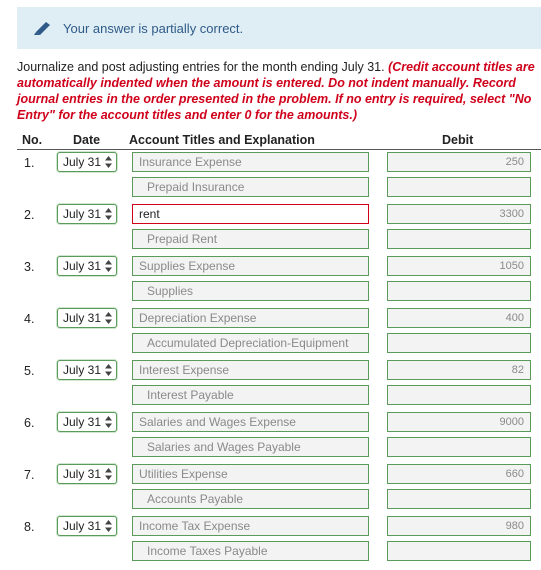 This screenshot has height=570, width=541. I want to click on credit-account-input: Prepaid Rent, so click(250, 239).